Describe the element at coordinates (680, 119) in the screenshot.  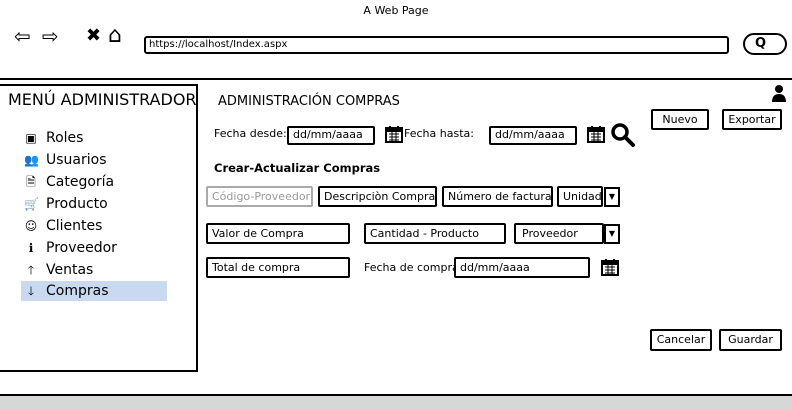
I see `nuevo-button: Nuevo` at that location.